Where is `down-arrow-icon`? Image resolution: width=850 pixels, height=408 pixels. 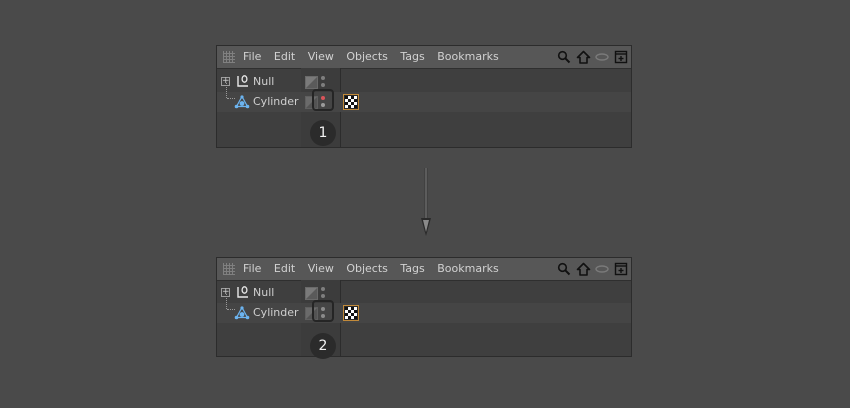
down-arrow-icon is located at coordinates (426, 202).